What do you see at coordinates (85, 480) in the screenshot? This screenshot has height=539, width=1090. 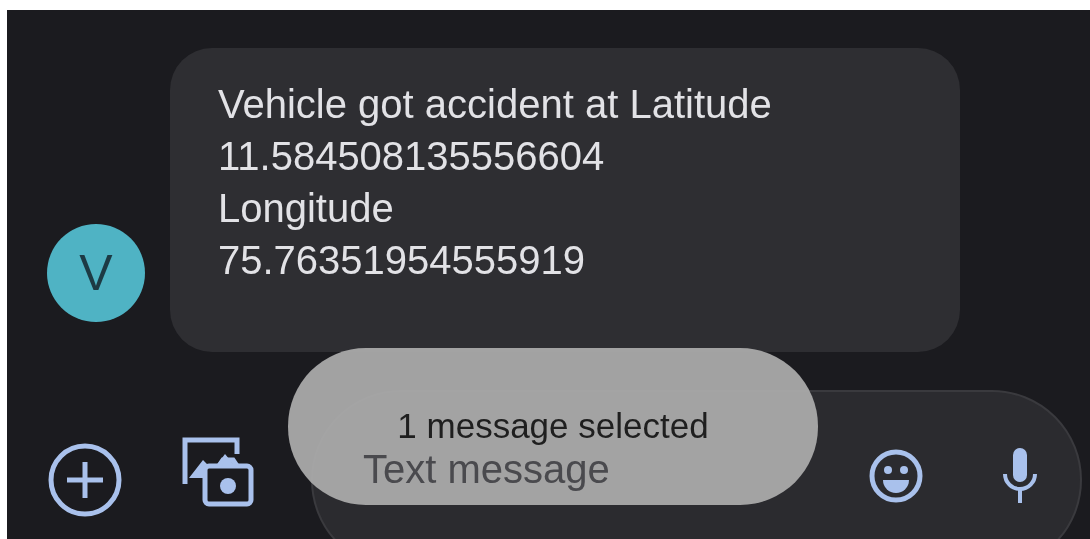 I see `add-icon` at bounding box center [85, 480].